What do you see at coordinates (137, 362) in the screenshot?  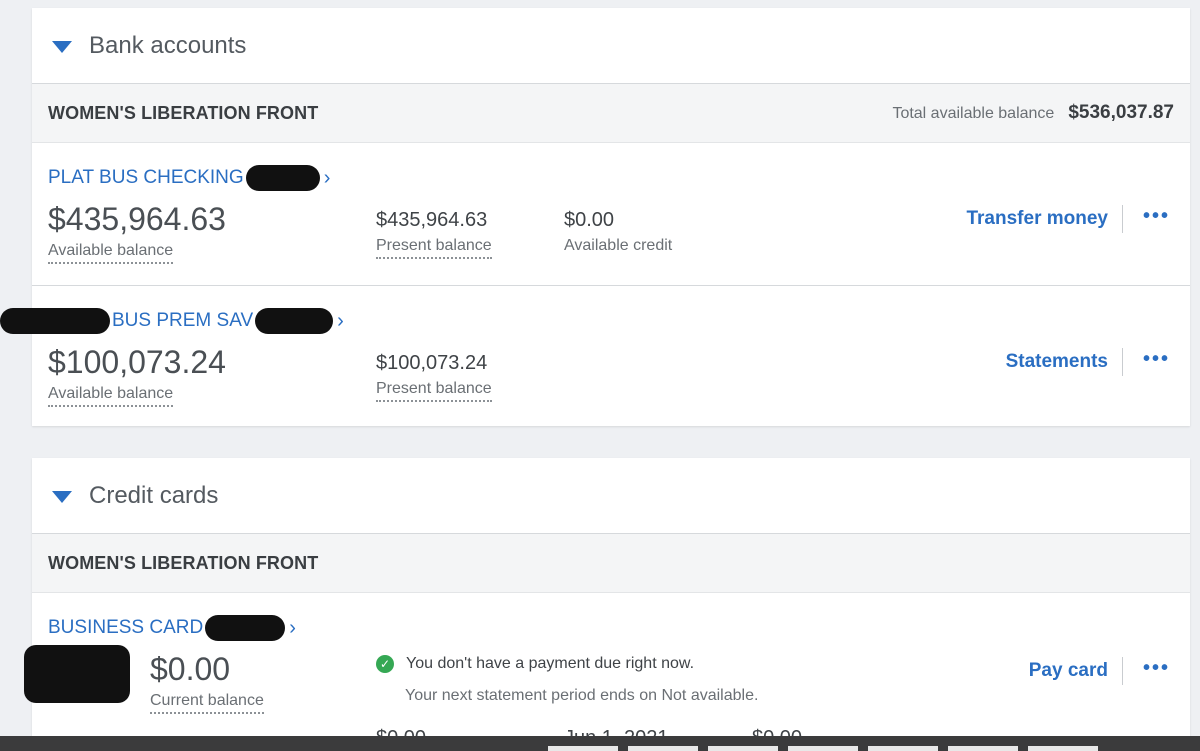 I see `available-balance-amount: $100,073.24` at bounding box center [137, 362].